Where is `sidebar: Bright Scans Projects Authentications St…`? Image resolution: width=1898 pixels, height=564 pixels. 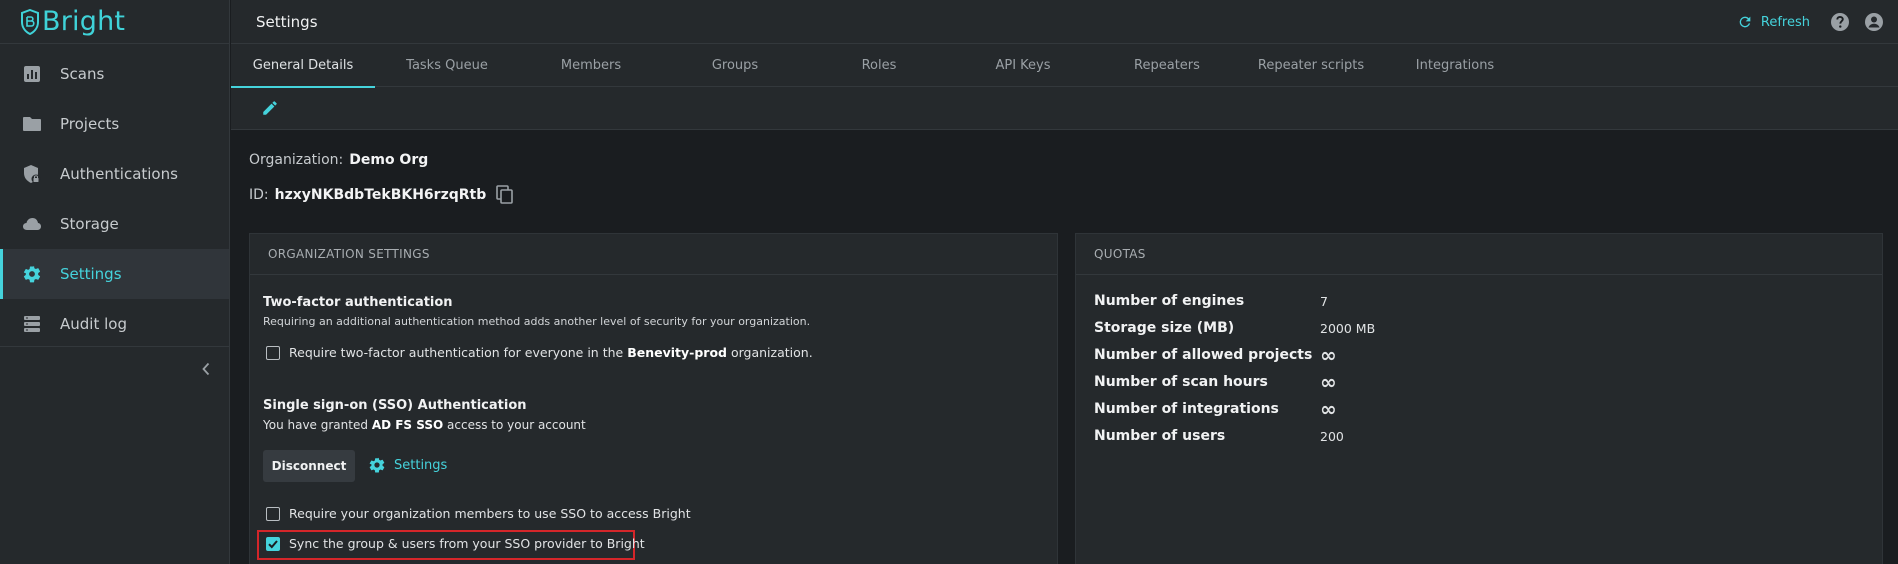 sidebar: Bright Scans Projects Authentications St… is located at coordinates (115, 282).